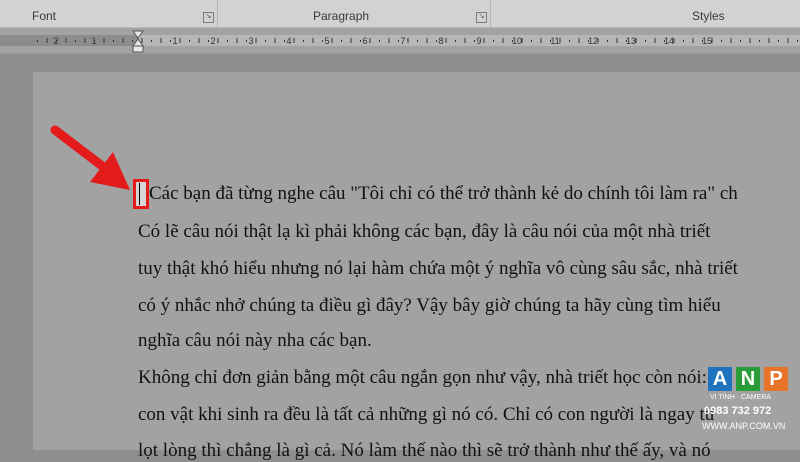 This screenshot has width=800, height=462. Describe the element at coordinates (90, 157) in the screenshot. I see `red-arrow-icon` at that location.